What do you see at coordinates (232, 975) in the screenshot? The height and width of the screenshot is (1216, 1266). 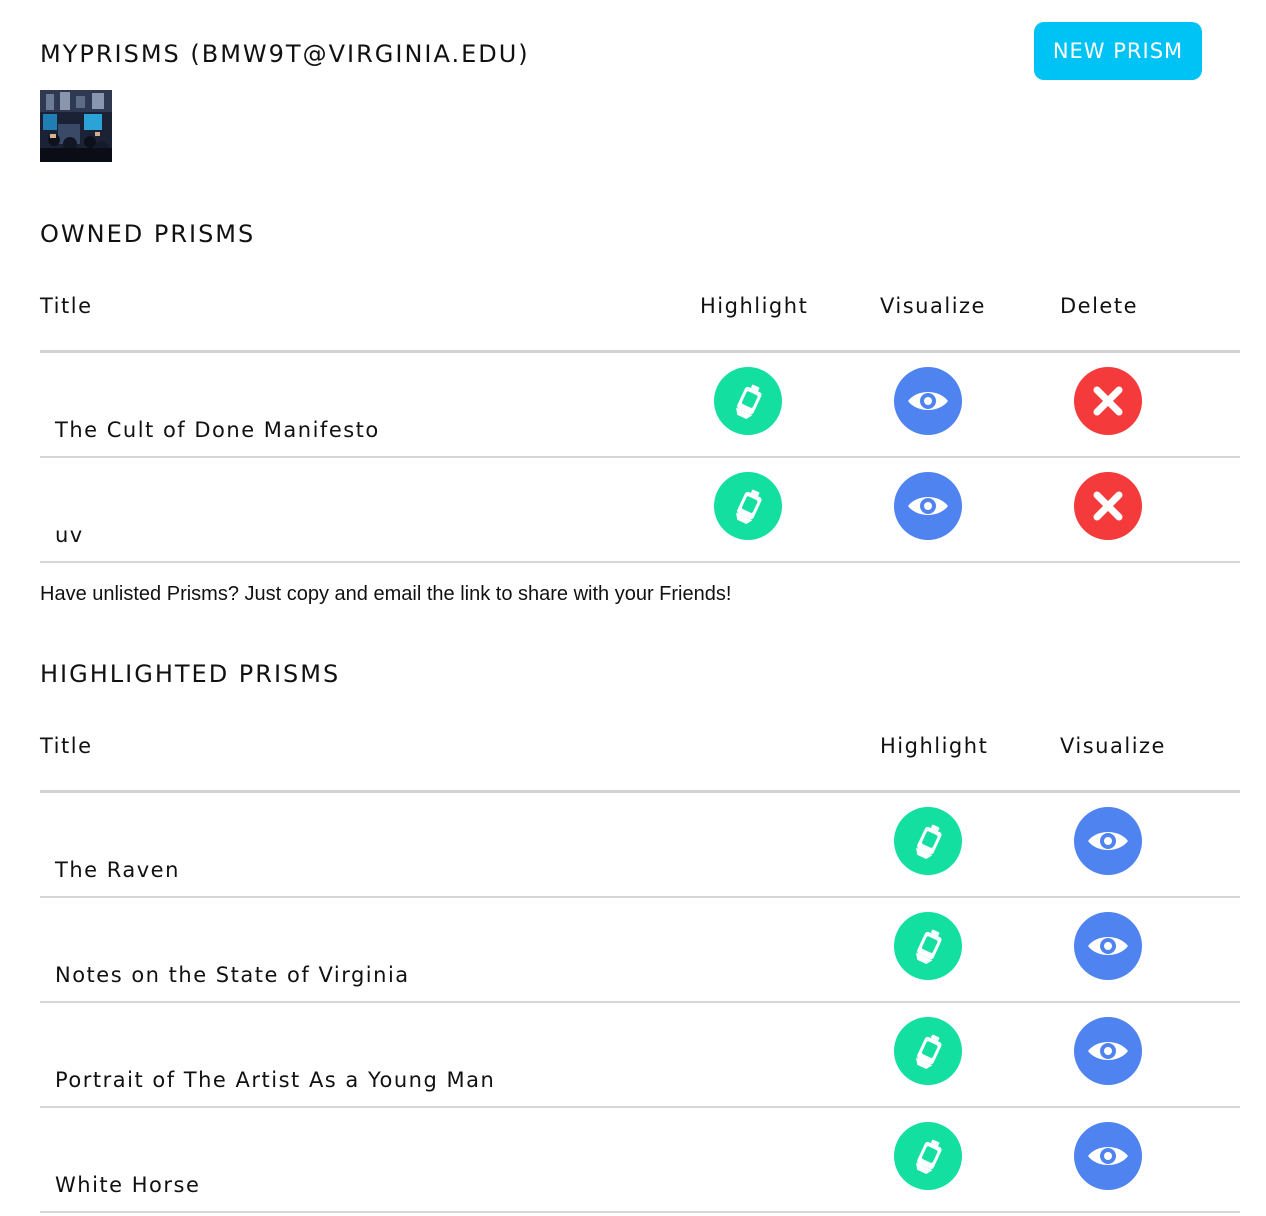 I see `prism-title-link: Notes on the State of Virginia` at bounding box center [232, 975].